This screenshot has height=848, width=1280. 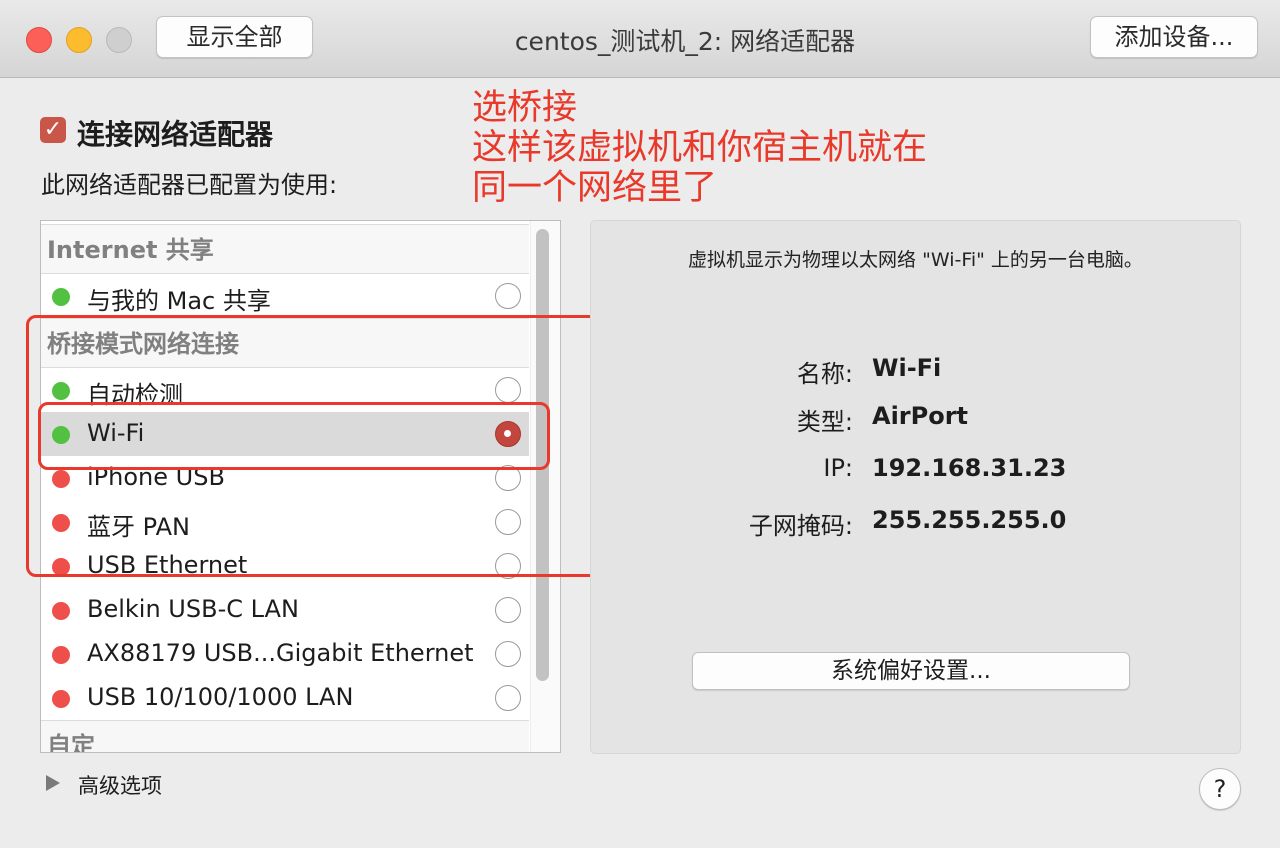 I want to click on advanced-options-label: 高级选项, so click(x=120, y=785).